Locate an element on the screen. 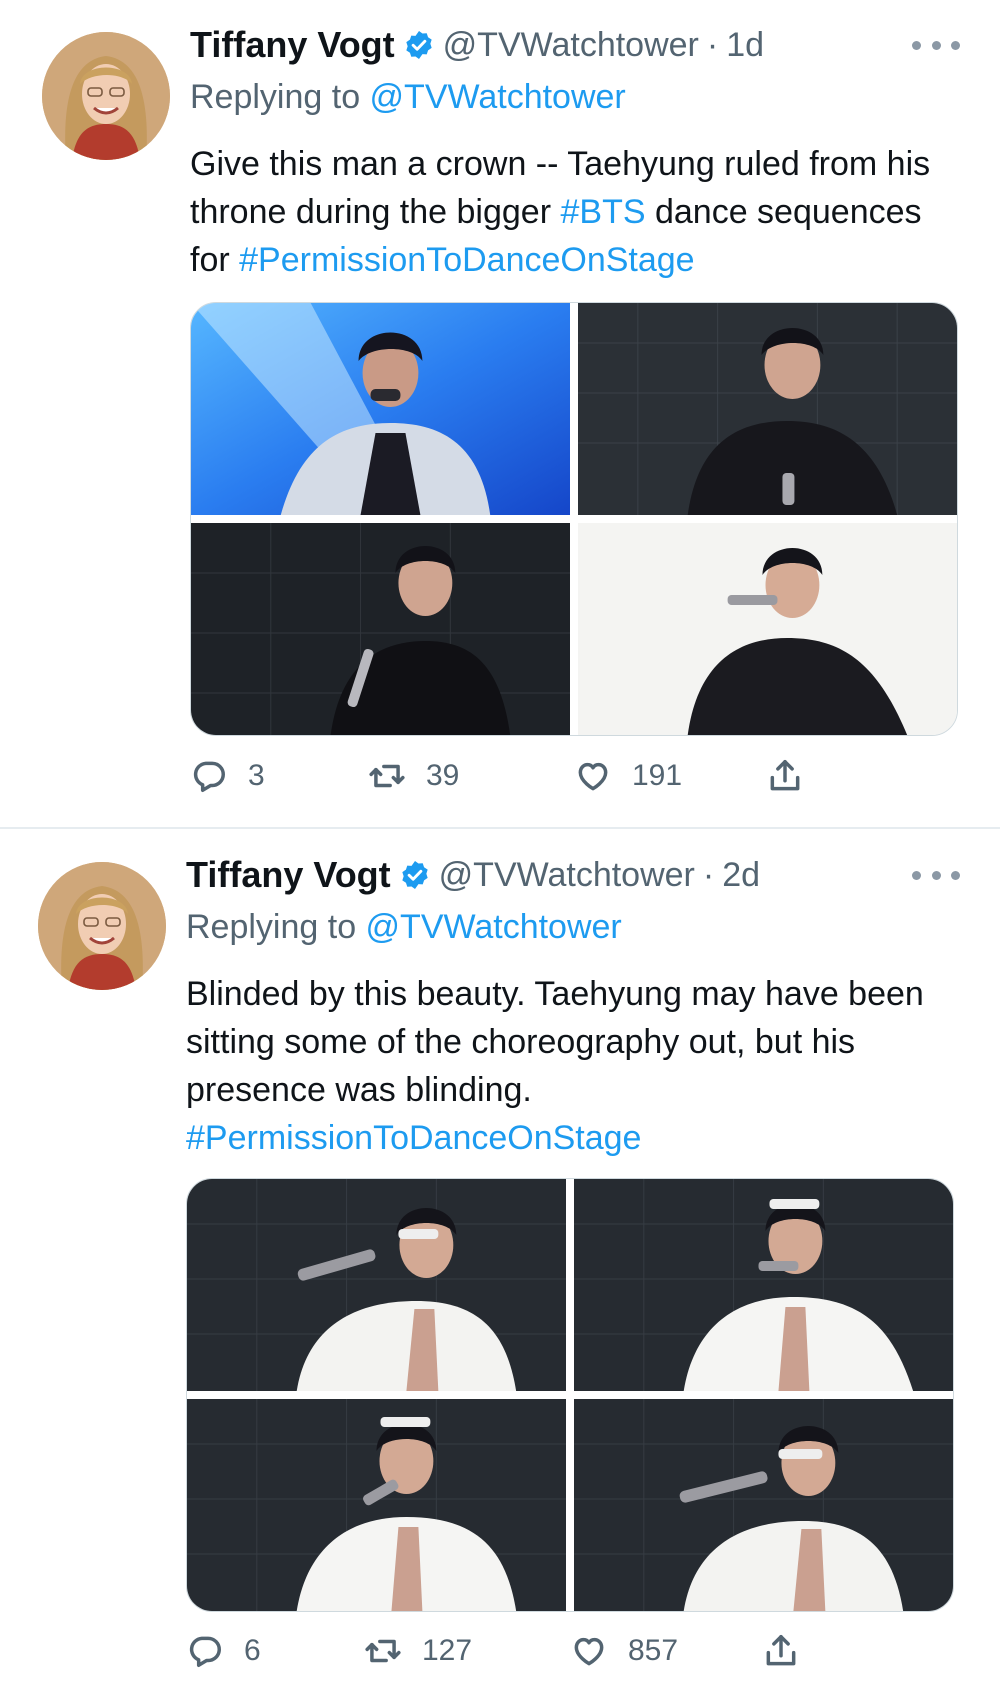  like-count: 191 is located at coordinates (657, 775).